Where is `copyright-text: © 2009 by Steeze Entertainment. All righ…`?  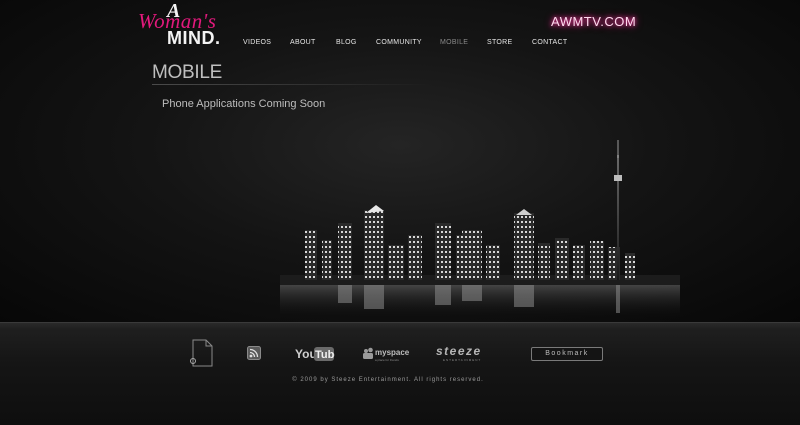 copyright-text: © 2009 by Steeze Entertainment. All righ… is located at coordinates (388, 380).